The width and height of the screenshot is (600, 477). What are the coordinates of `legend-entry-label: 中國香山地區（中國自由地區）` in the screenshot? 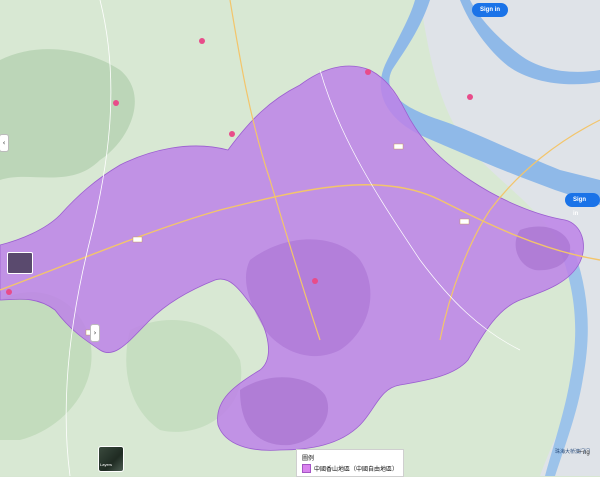 It's located at (356, 469).